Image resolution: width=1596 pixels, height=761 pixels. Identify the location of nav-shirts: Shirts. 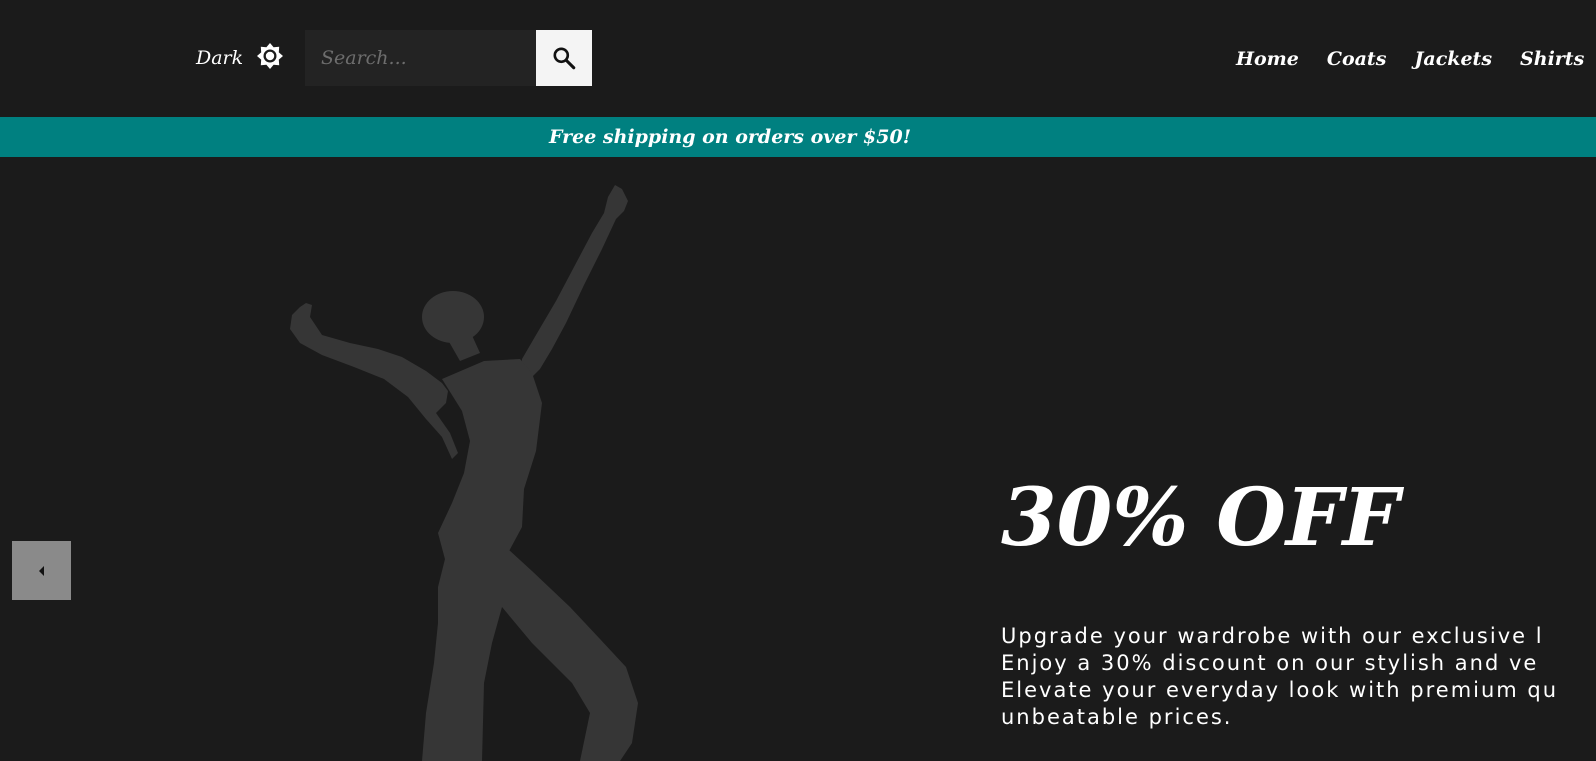
(1552, 59).